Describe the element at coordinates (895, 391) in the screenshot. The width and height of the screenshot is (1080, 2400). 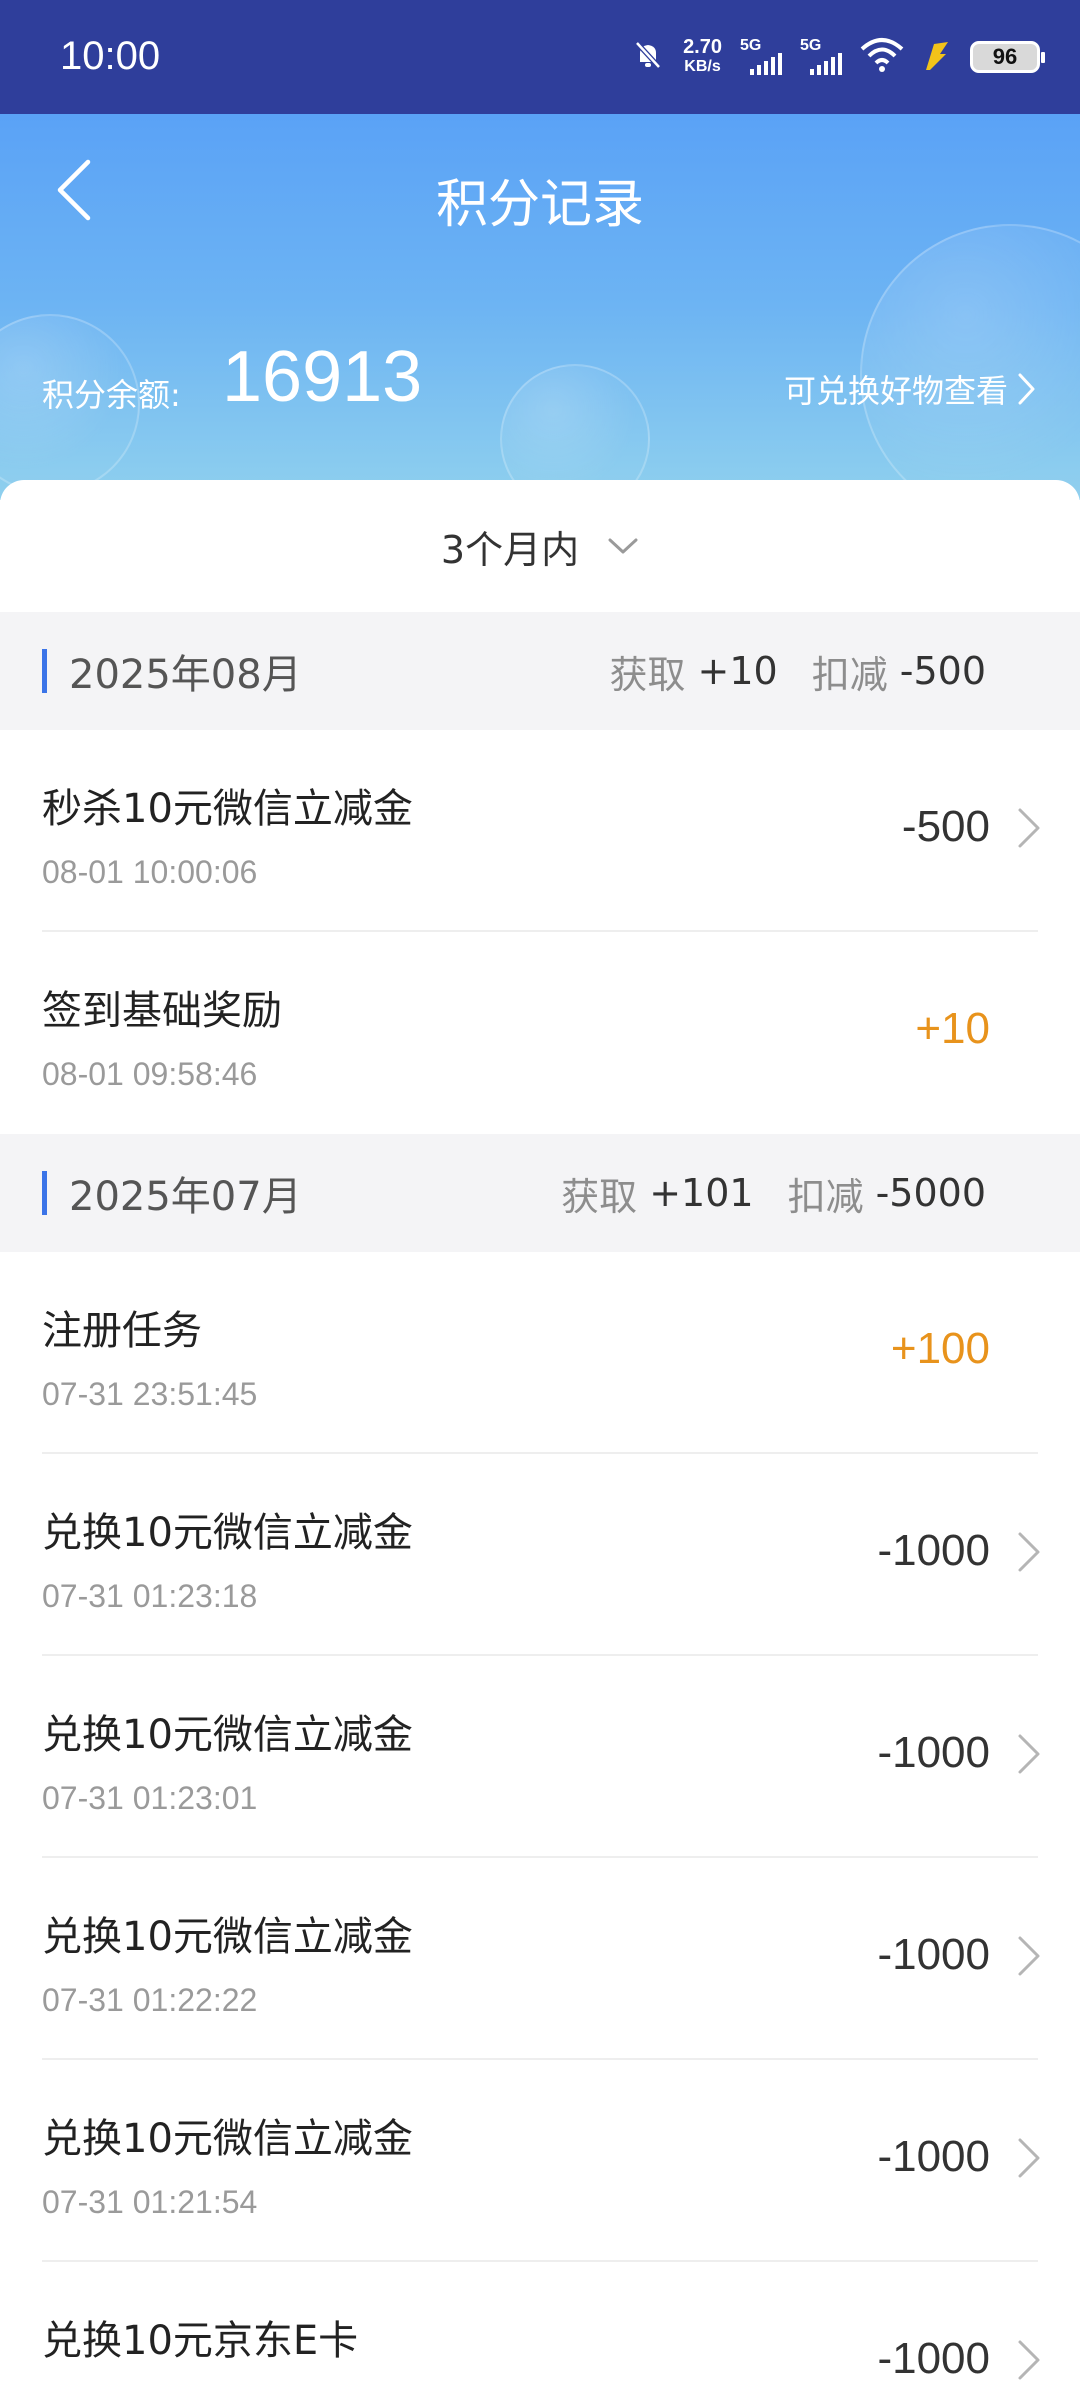
I see `redeem-link-label: 可兑换好物查看` at that location.